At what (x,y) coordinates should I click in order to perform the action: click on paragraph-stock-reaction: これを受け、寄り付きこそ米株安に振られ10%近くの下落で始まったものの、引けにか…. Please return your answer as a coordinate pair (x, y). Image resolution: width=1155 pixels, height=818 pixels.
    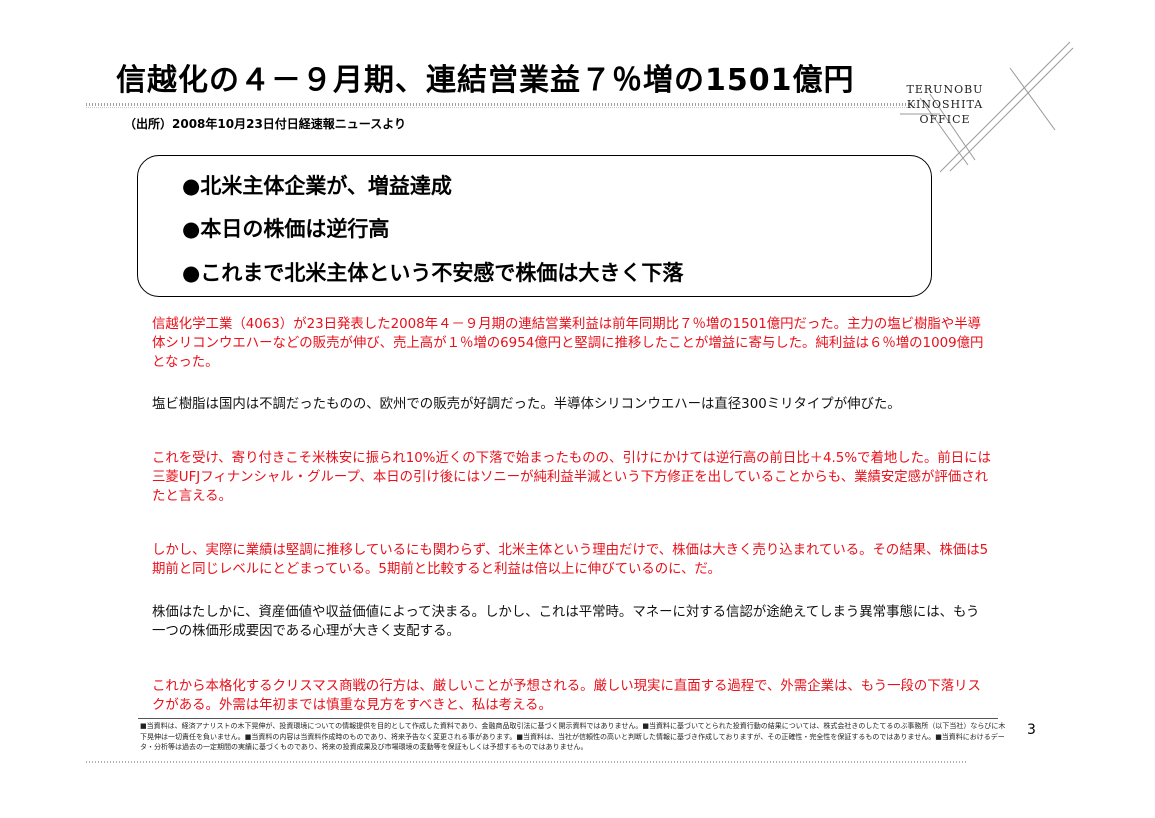
    Looking at the image, I should click on (571, 477).